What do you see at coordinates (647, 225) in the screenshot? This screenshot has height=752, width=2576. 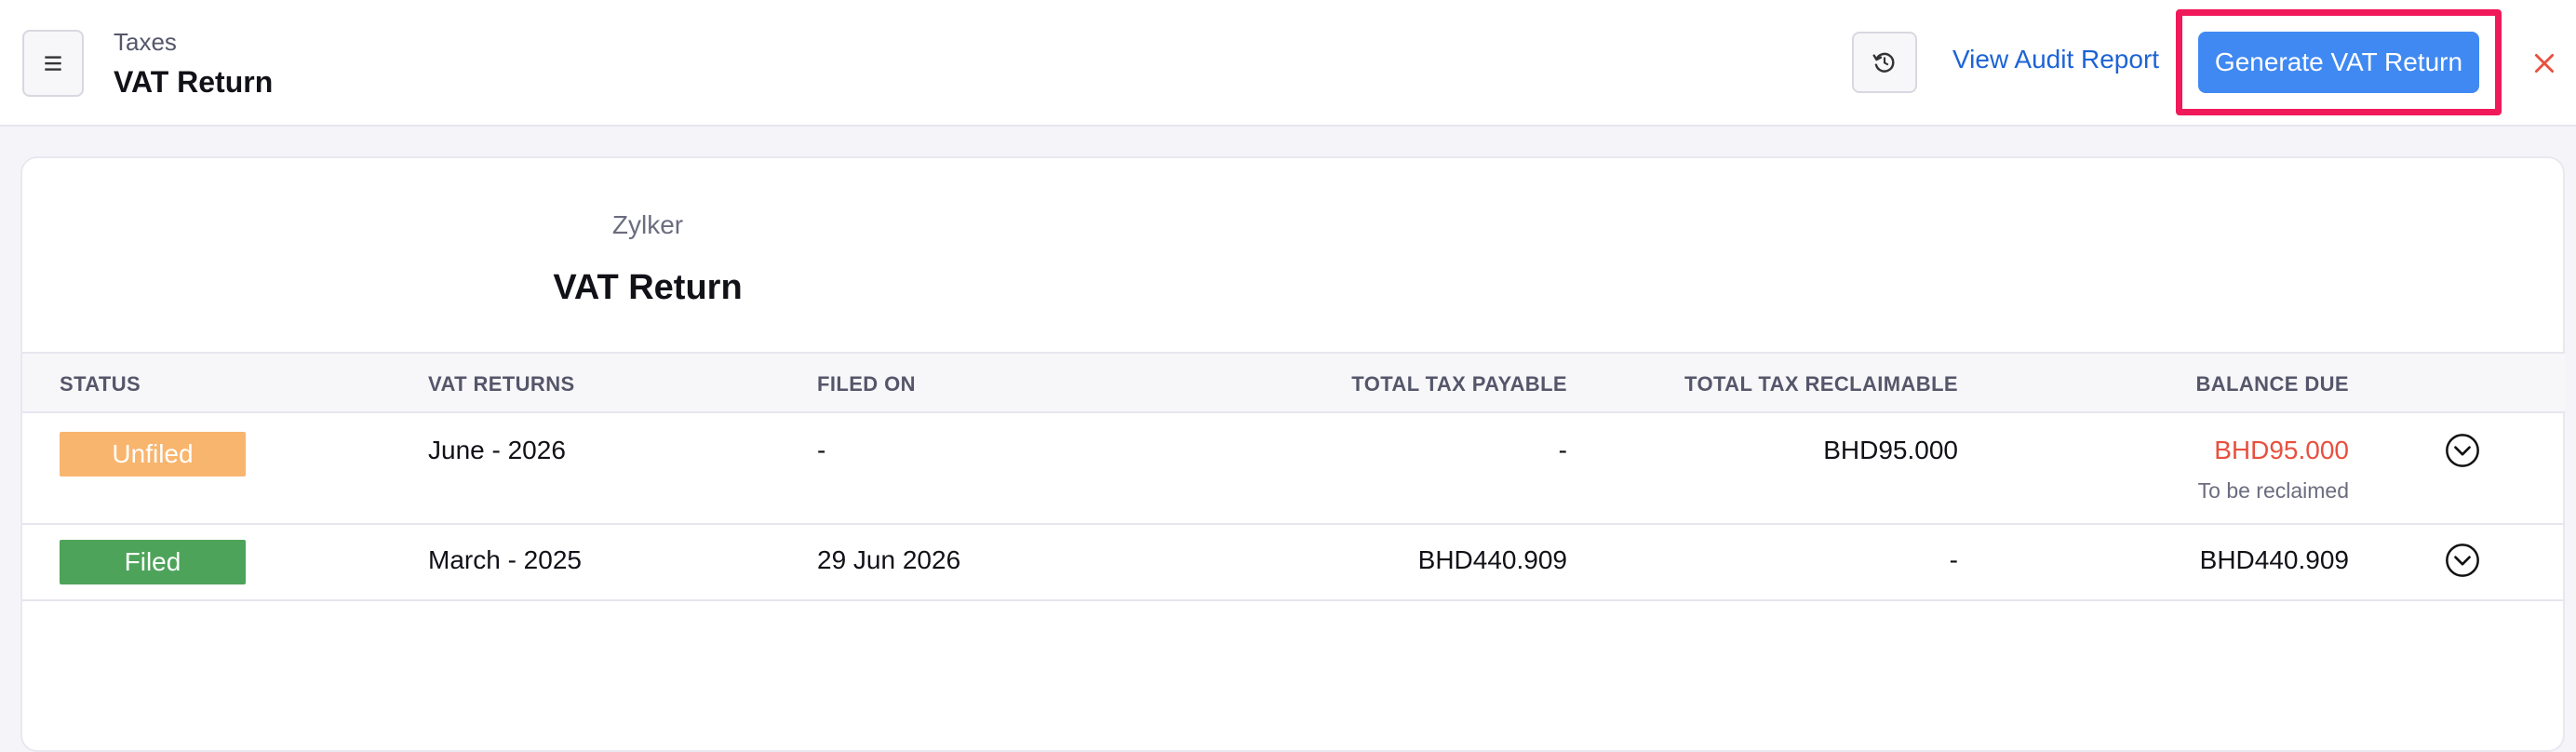 I see `organization-name: Zylker` at bounding box center [647, 225].